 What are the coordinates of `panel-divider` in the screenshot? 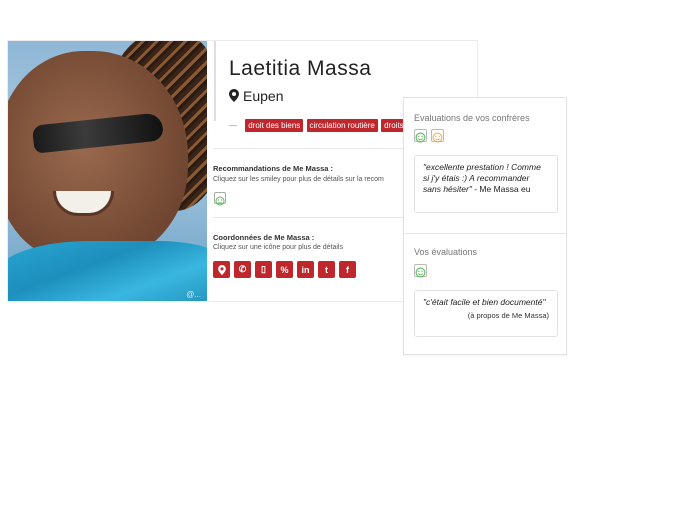 It's located at (485, 233).